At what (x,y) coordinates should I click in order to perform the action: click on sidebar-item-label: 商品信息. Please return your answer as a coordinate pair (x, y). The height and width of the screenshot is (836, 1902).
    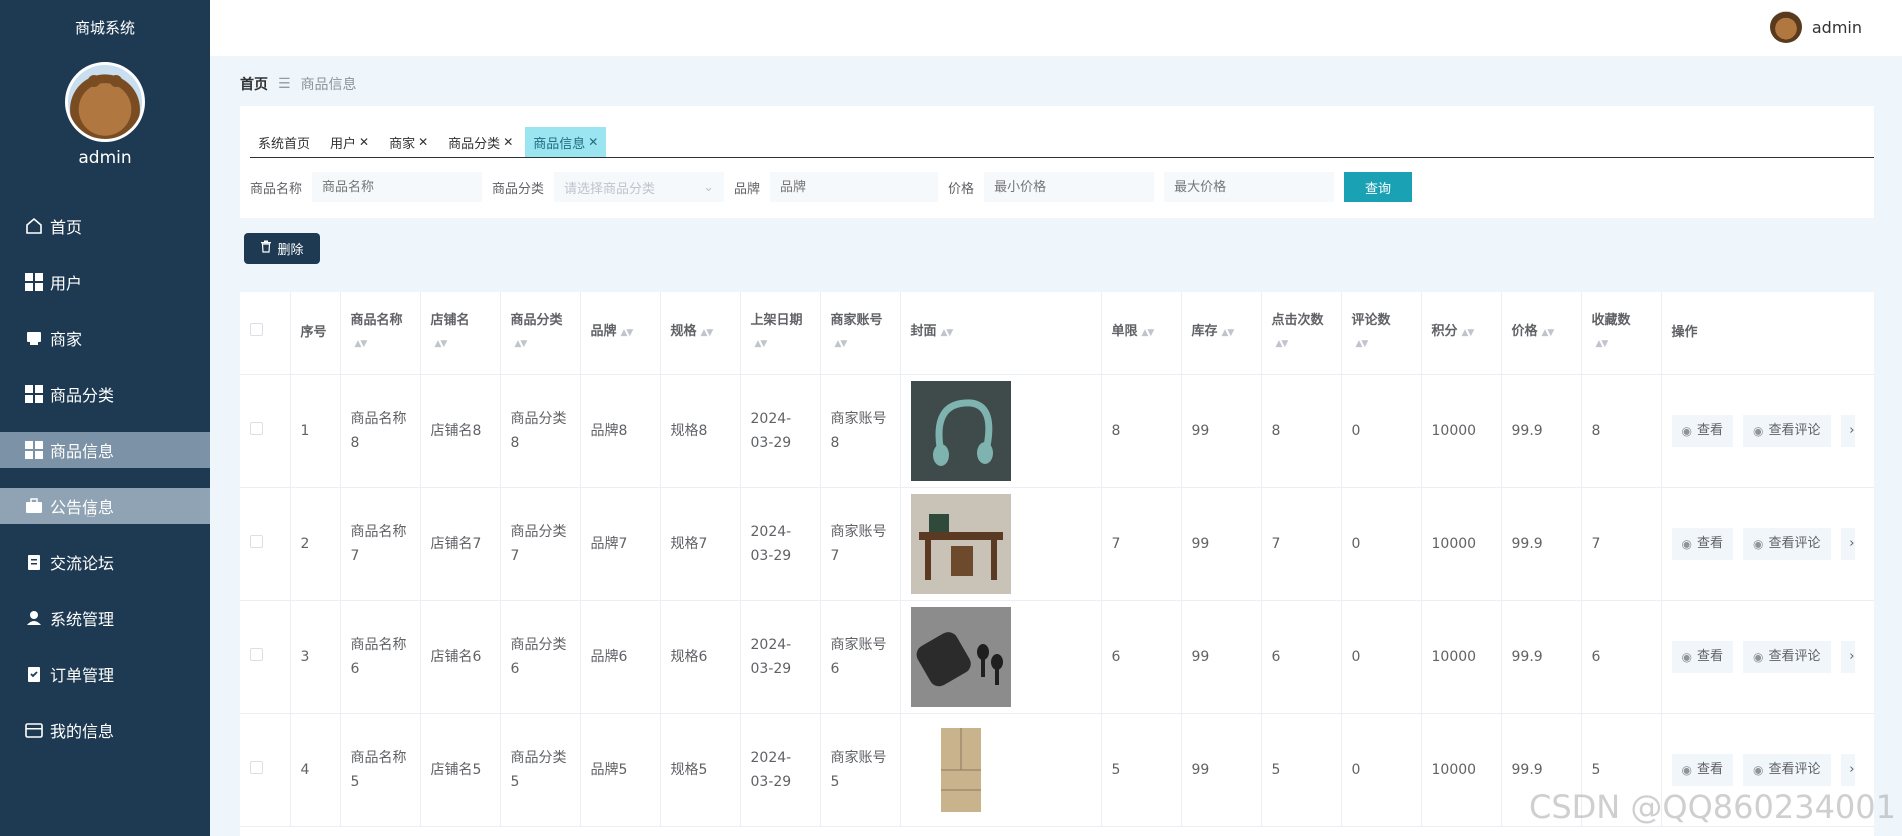
    Looking at the image, I should click on (82, 451).